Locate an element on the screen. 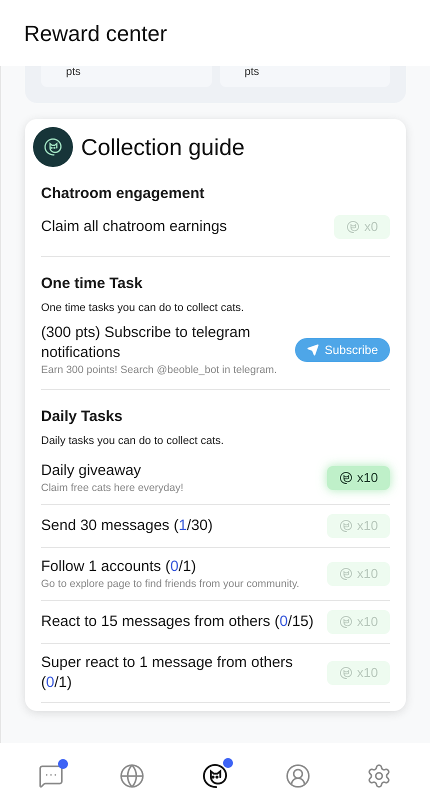  page-title: Reward center is located at coordinates (96, 34).